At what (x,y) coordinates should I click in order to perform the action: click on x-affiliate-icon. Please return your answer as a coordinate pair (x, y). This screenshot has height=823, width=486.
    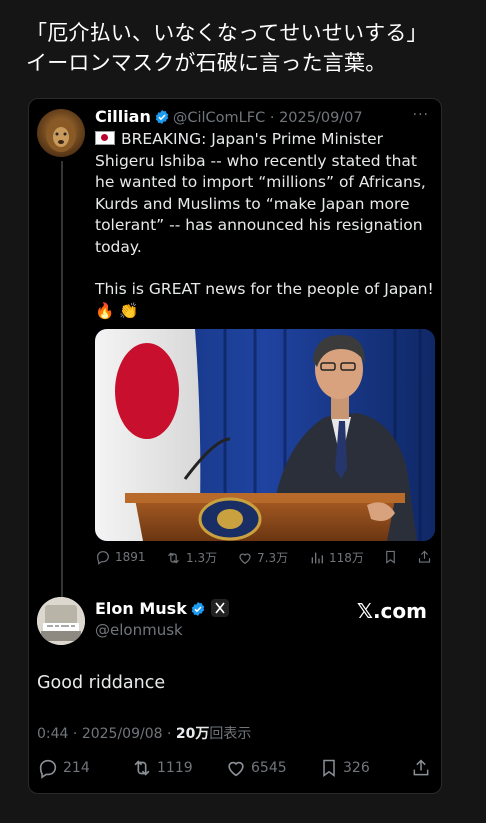
    Looking at the image, I should click on (219, 608).